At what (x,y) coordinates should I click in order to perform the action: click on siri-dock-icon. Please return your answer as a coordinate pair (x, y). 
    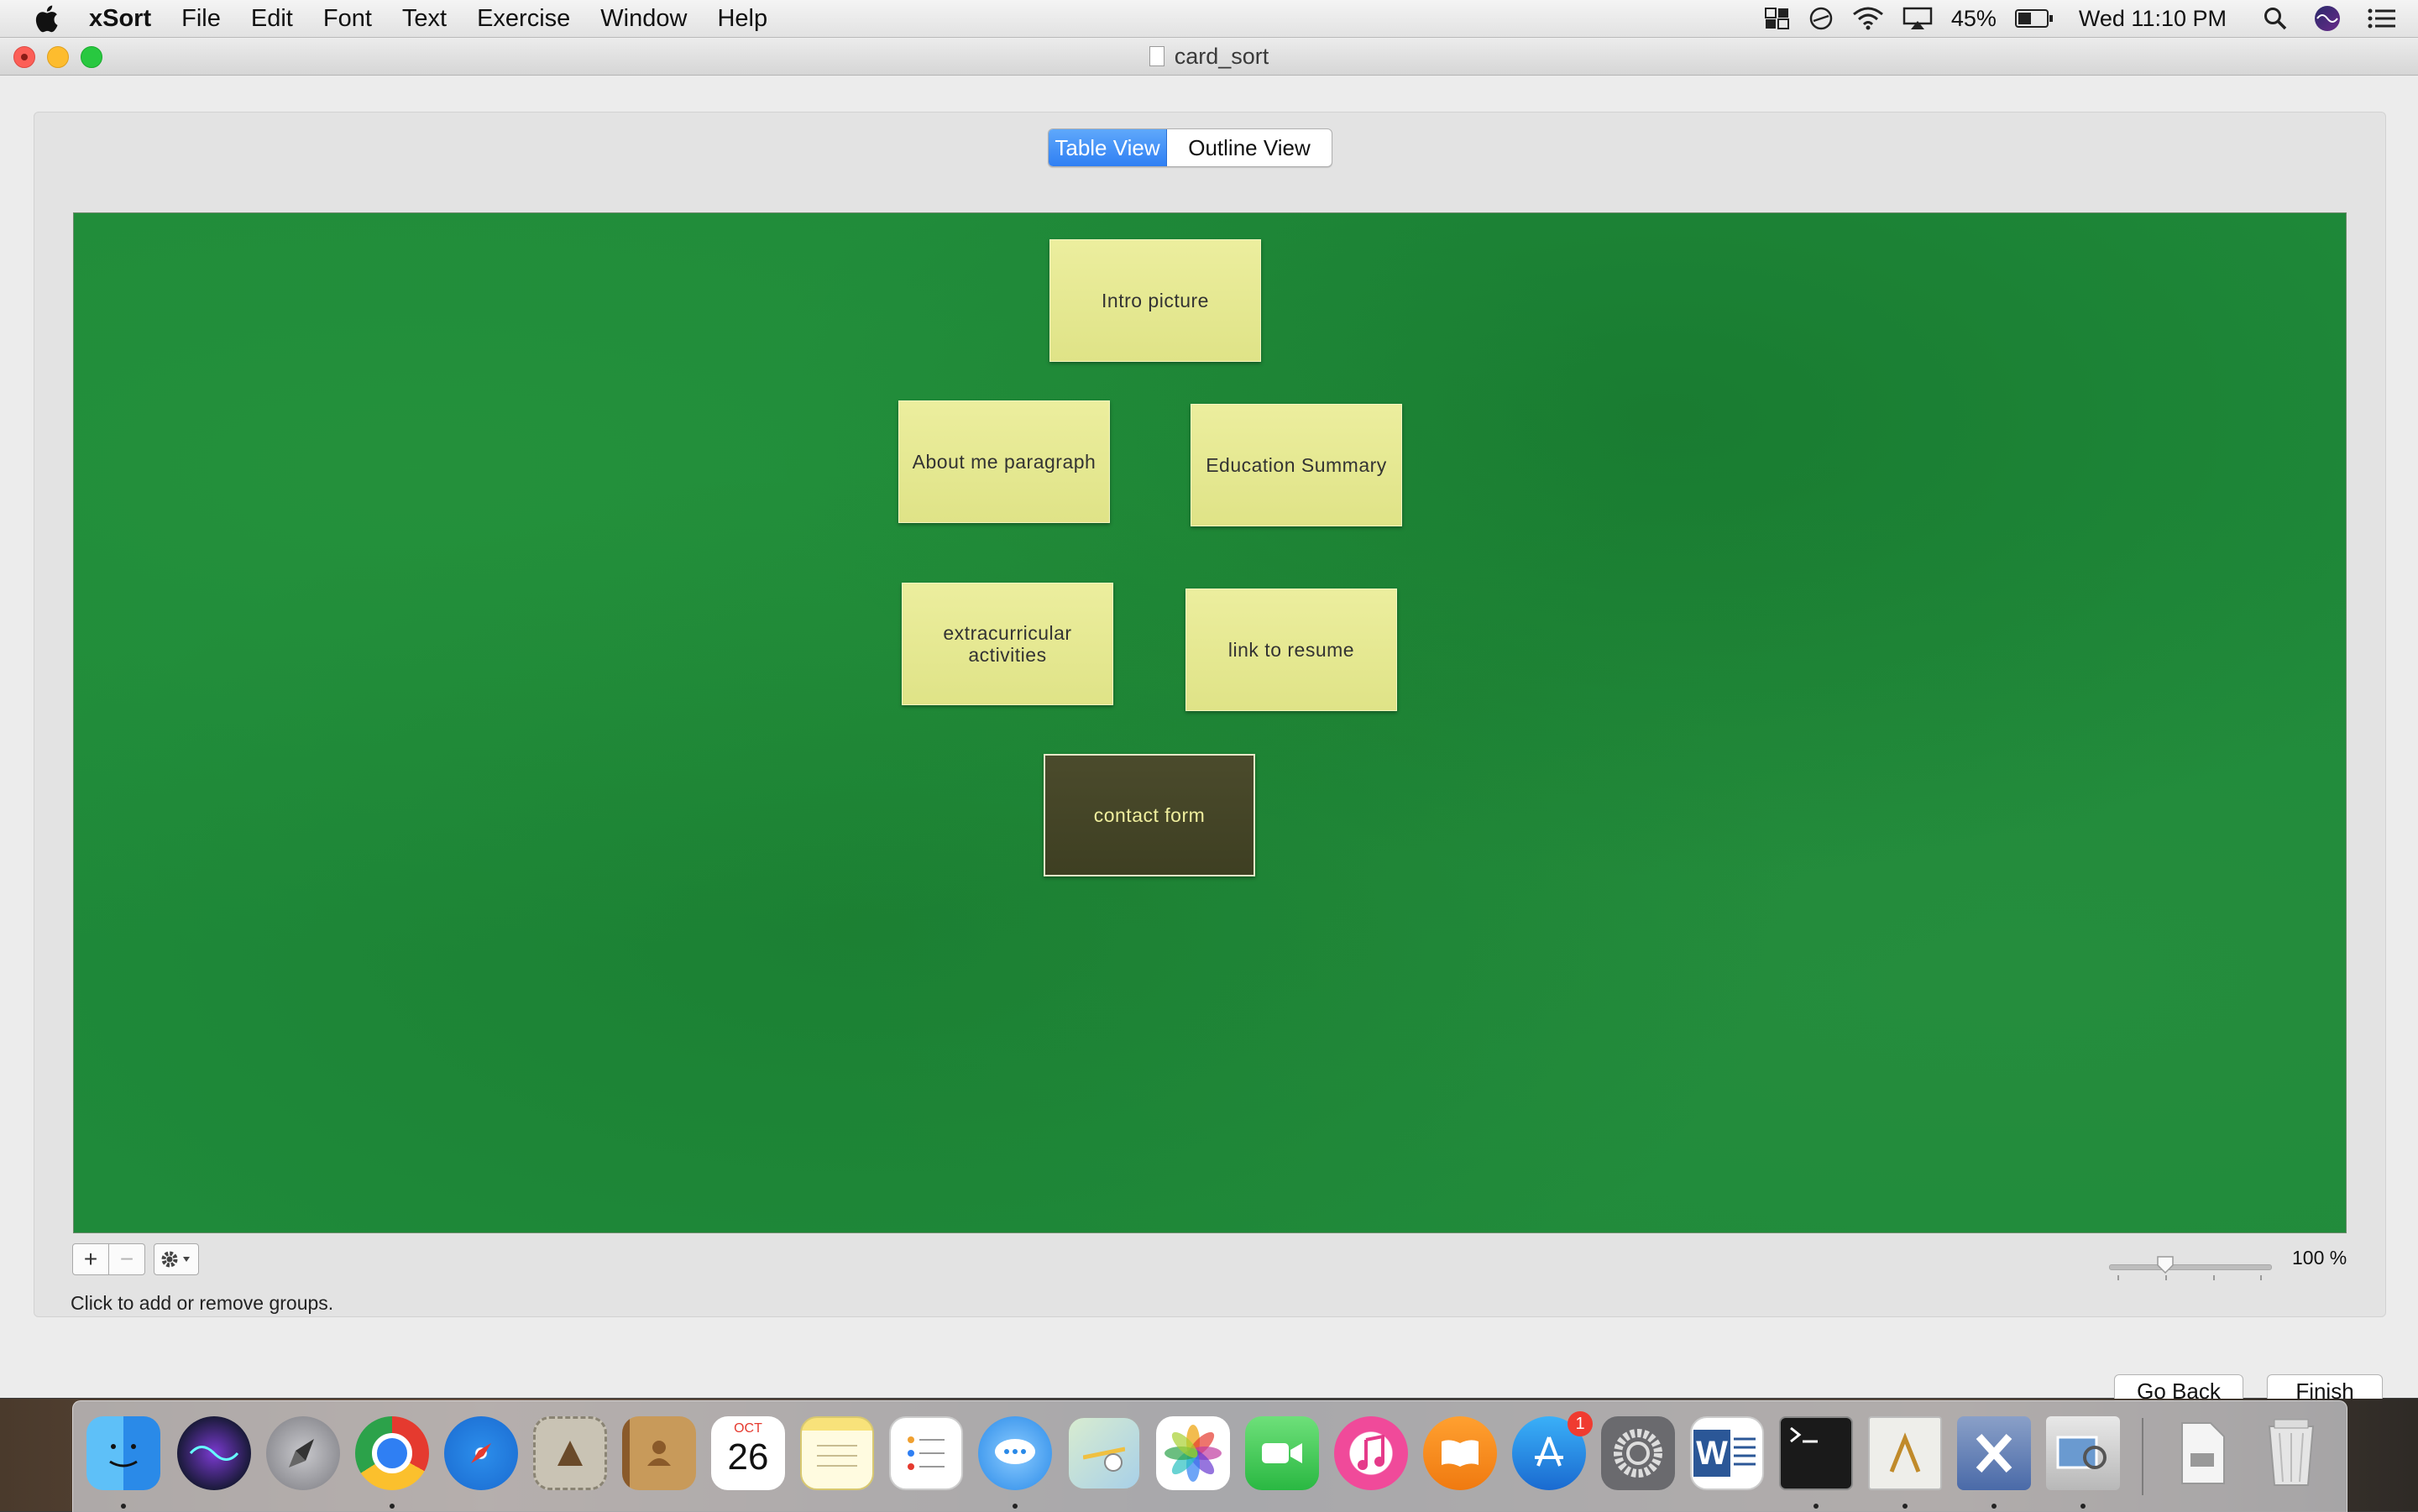
    Looking at the image, I should click on (214, 1453).